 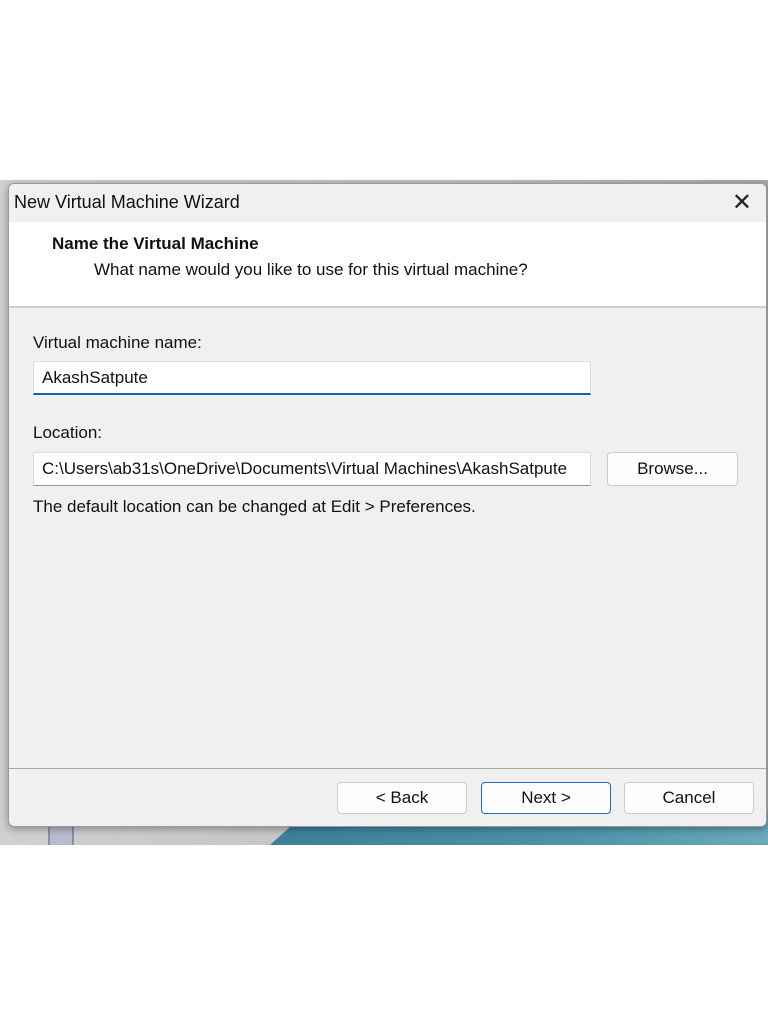 What do you see at coordinates (546, 798) in the screenshot?
I see `next-button: Next >` at bounding box center [546, 798].